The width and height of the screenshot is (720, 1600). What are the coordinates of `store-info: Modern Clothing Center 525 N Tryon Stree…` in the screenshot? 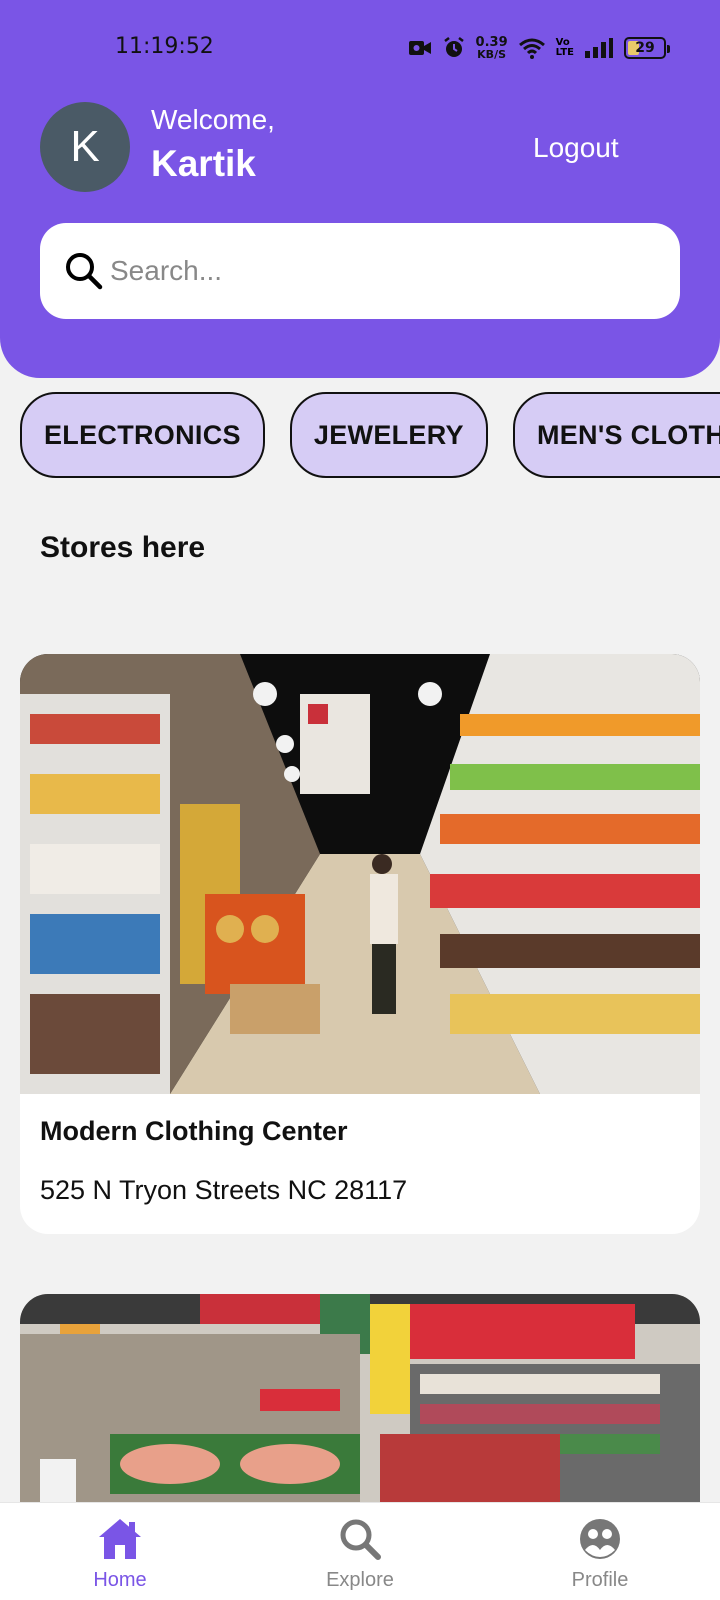 It's located at (360, 1150).